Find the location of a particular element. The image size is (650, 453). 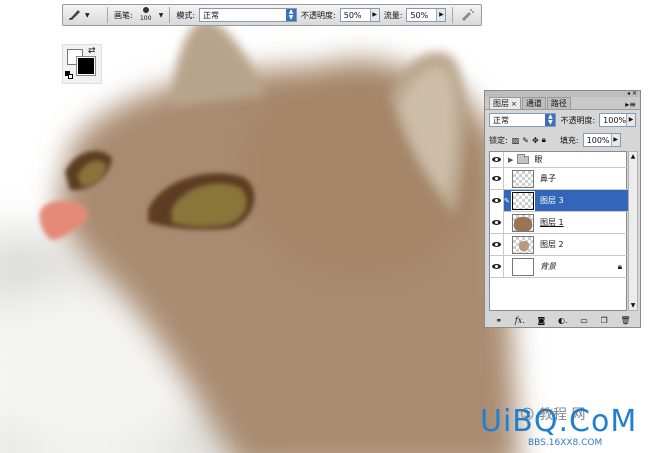

panel-menu-icon: ▸≡ is located at coordinates (630, 104).